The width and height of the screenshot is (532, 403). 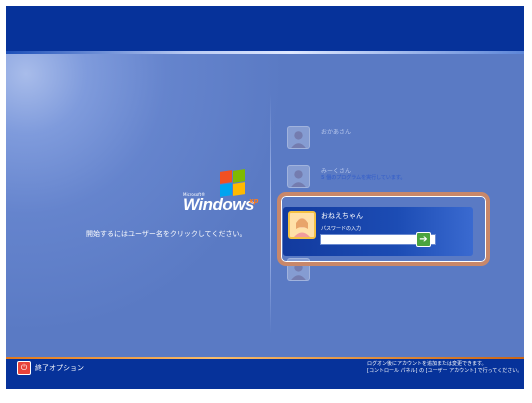 I want to click on windows-text: Windows, so click(x=218, y=204).